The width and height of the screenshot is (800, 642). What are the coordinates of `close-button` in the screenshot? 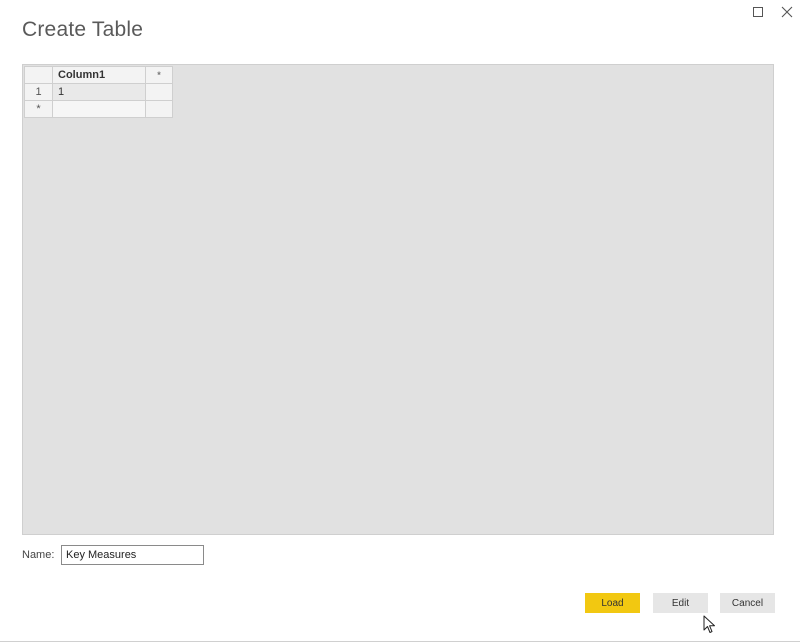 It's located at (787, 12).